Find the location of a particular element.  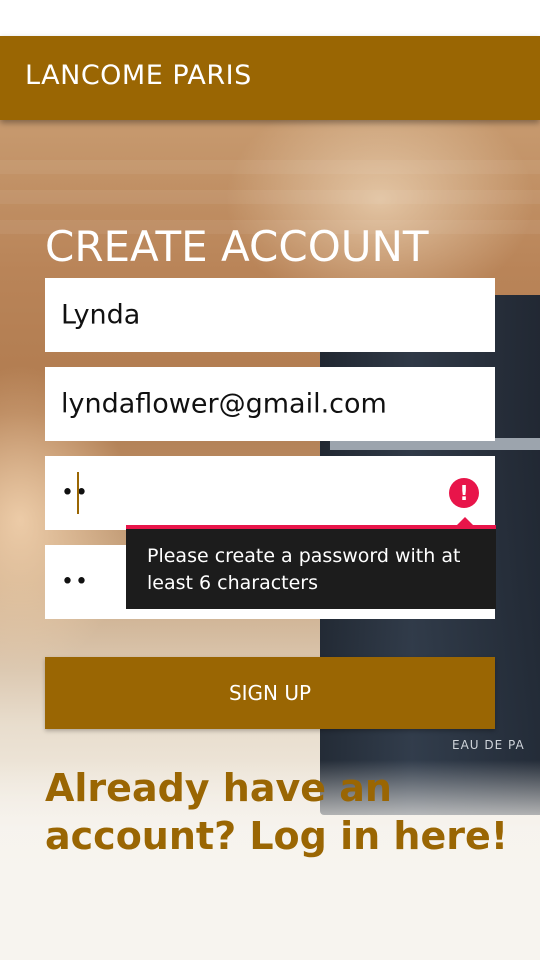

confirm-password-field-value: •• is located at coordinates (75, 582).